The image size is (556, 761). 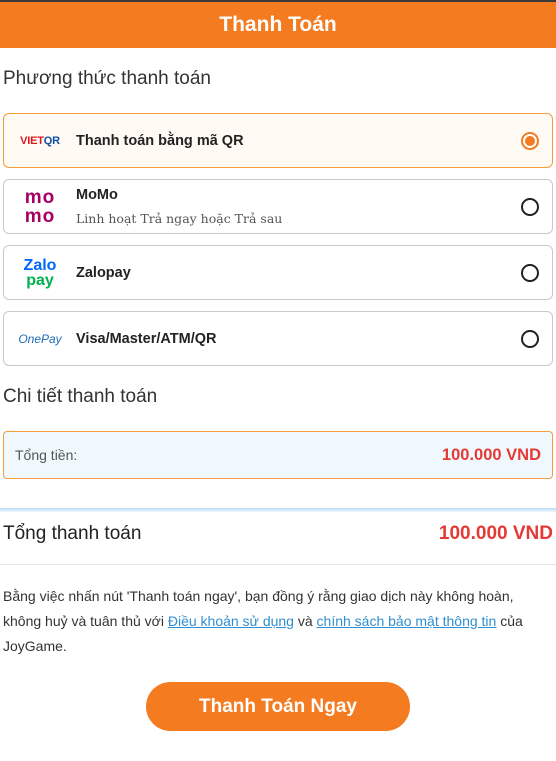 I want to click on method-name: Zalopay, so click(x=103, y=272).